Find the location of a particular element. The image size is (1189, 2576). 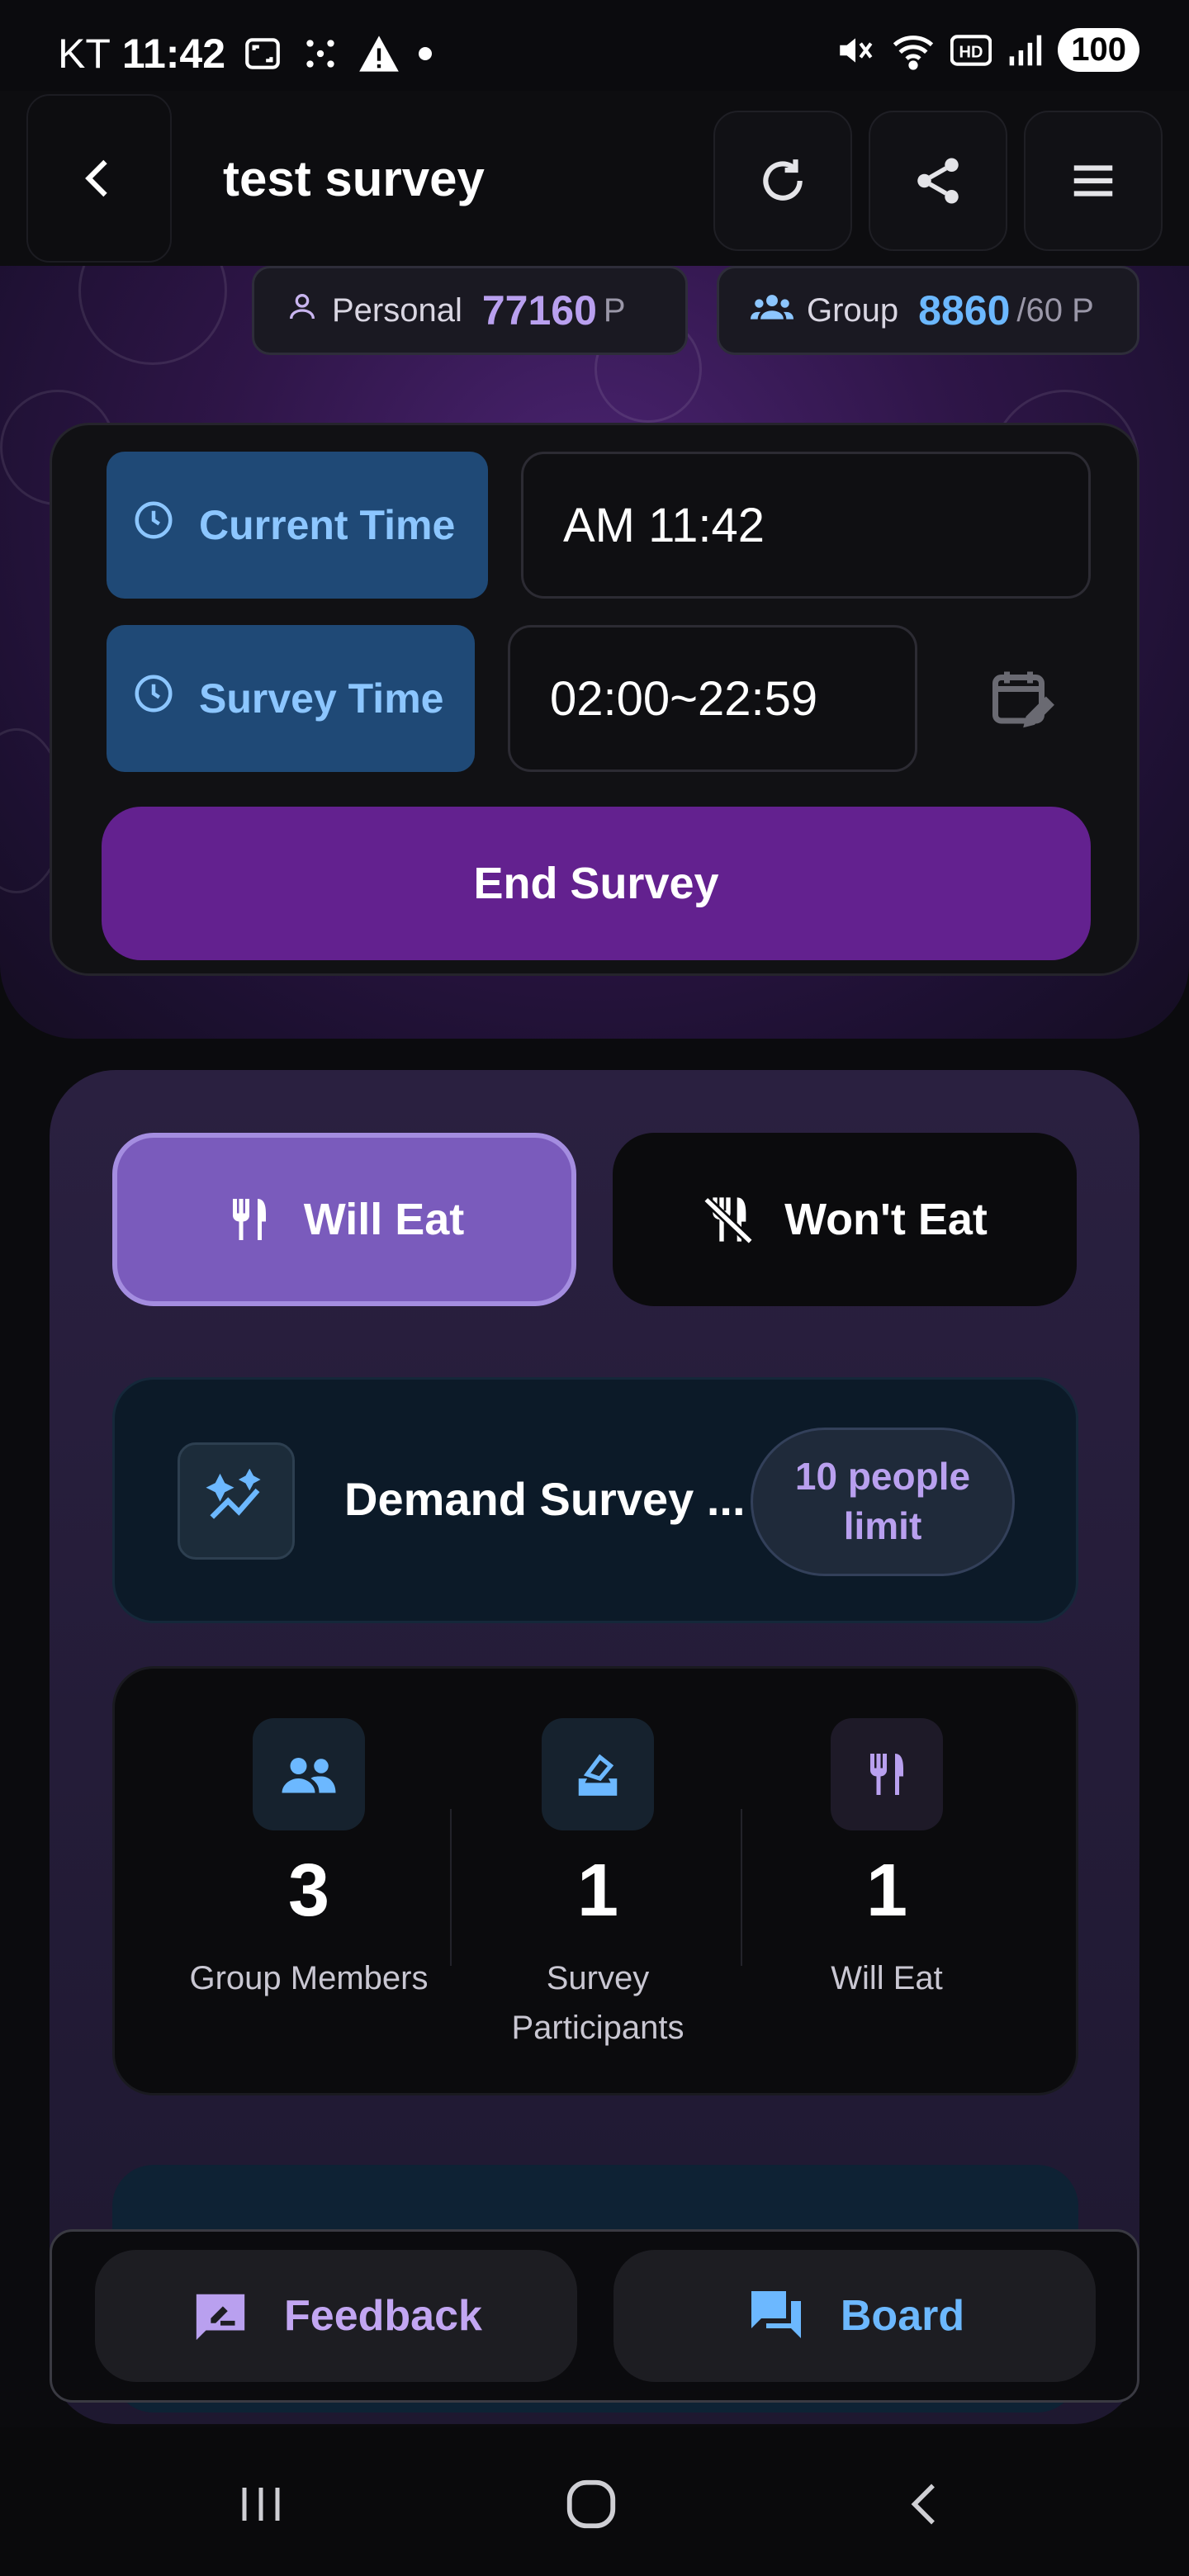

battery-indicator: 100 is located at coordinates (1098, 50).